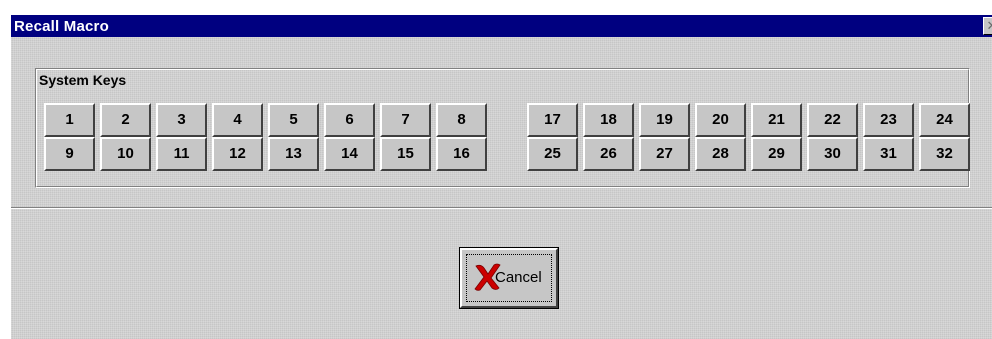 This screenshot has width=992, height=339. Describe the element at coordinates (405, 154) in the screenshot. I see `system-key-15: 15` at that location.